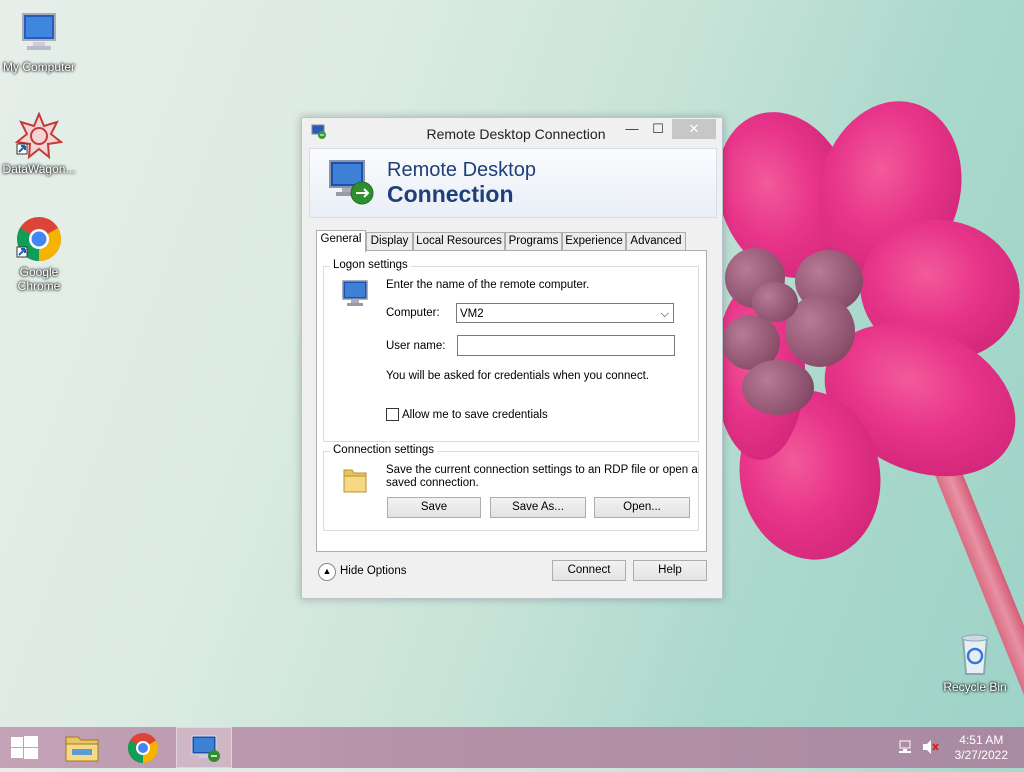 This screenshot has width=1024, height=772. What do you see at coordinates (373, 571) in the screenshot?
I see `hide-options-link: Hide Options` at bounding box center [373, 571].